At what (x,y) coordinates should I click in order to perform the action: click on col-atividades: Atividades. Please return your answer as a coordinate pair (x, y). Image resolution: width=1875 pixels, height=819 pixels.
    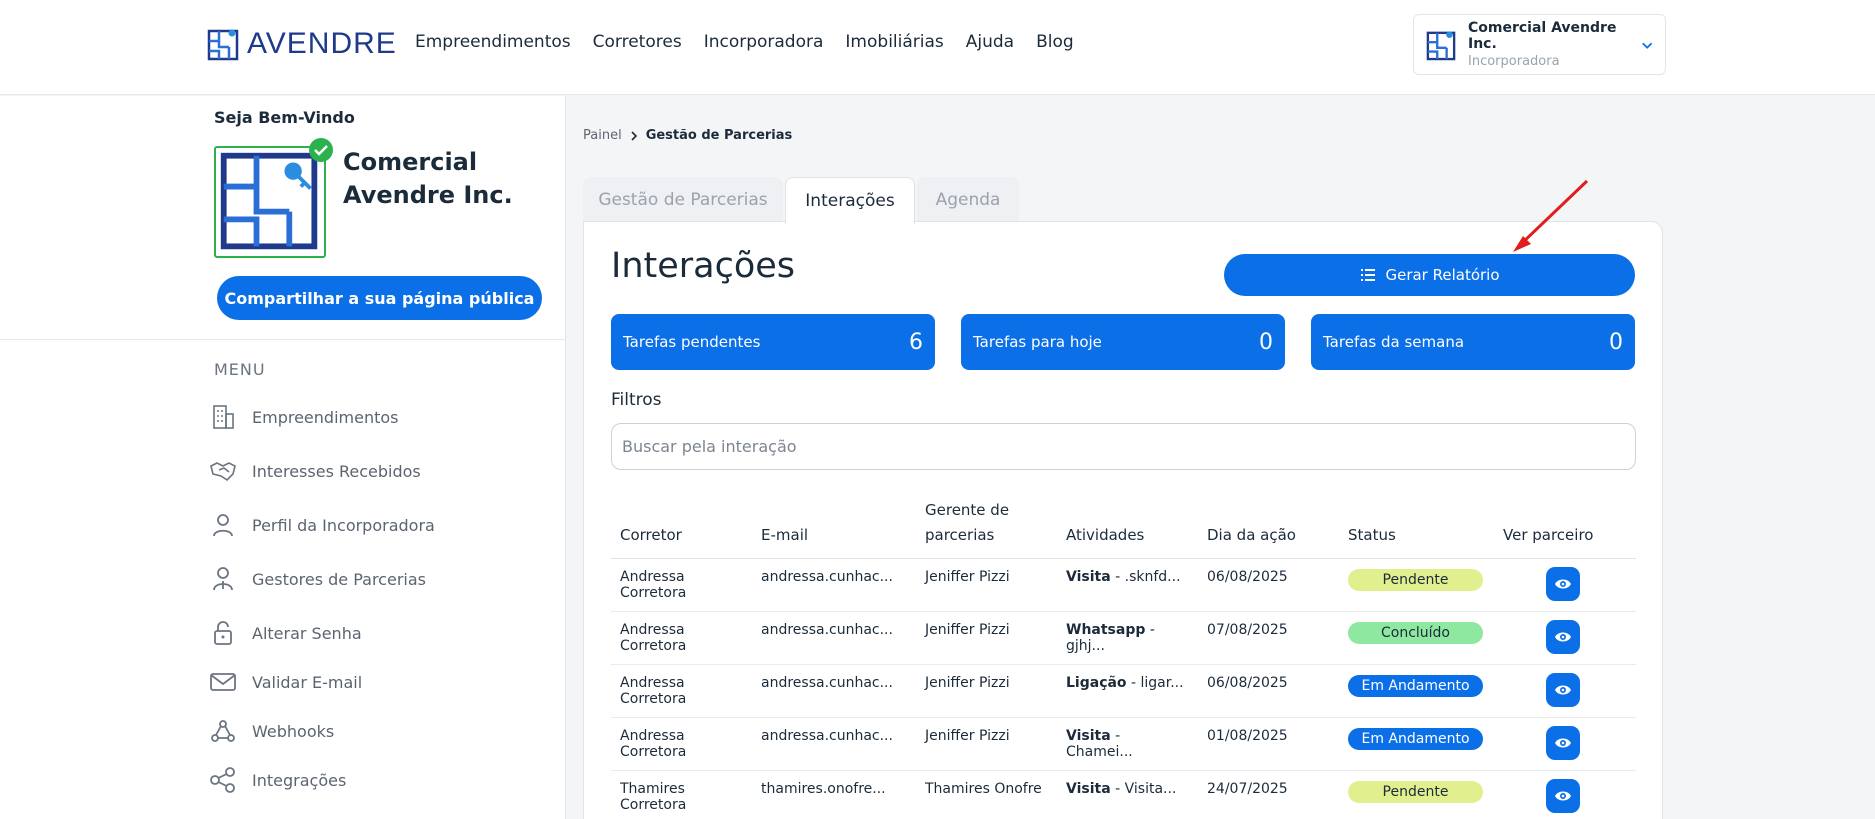
    Looking at the image, I should click on (1127, 528).